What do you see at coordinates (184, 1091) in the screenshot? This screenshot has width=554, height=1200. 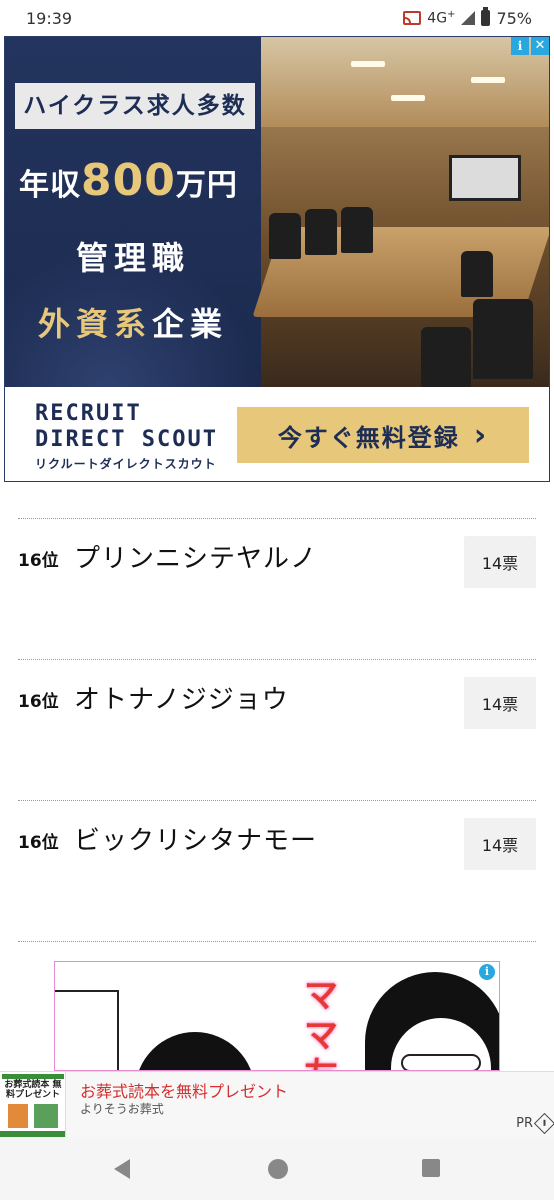 I see `banner-title: お葬式読本を無料プレゼント` at bounding box center [184, 1091].